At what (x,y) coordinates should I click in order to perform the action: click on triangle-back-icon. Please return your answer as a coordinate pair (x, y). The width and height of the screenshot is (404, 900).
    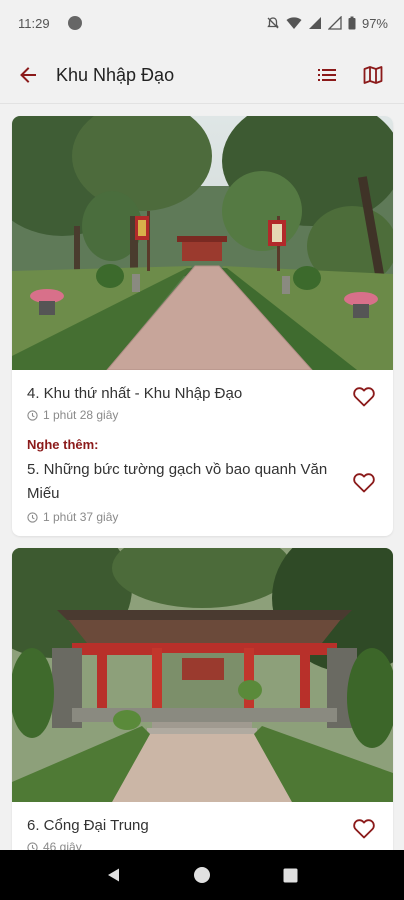
    Looking at the image, I should click on (113, 875).